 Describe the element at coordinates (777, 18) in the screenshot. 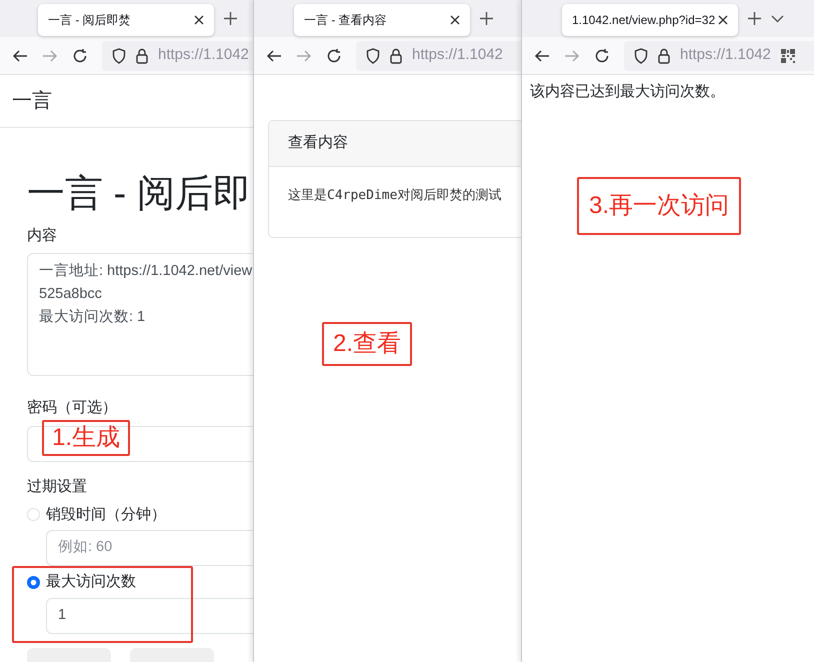

I see `chevron-down-icon` at that location.